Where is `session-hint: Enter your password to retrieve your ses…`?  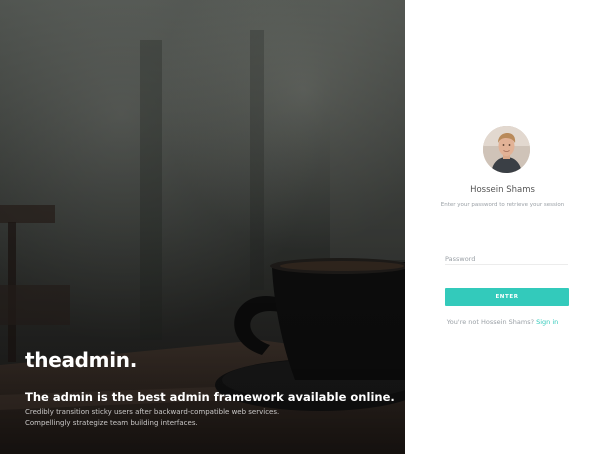
session-hint: Enter your password to retrieve your ses… is located at coordinates (502, 205).